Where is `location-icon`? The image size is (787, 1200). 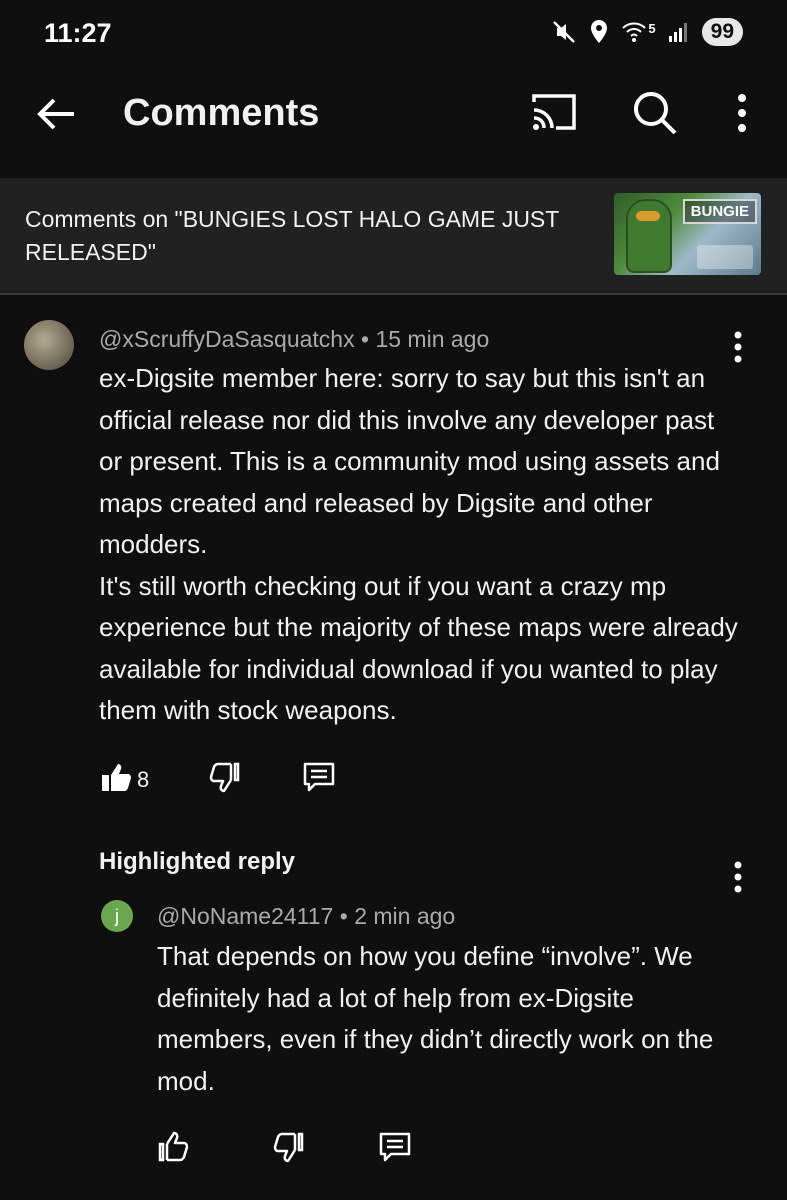 location-icon is located at coordinates (599, 32).